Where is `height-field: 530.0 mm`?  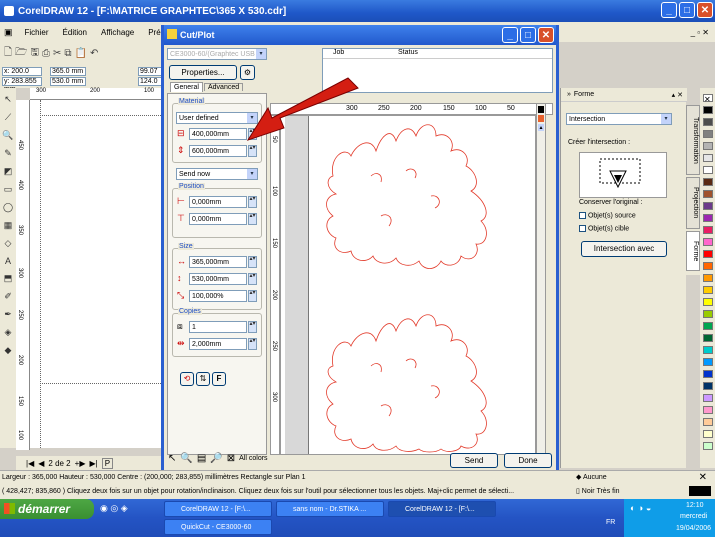
height-field: 530.0 mm is located at coordinates (68, 81).